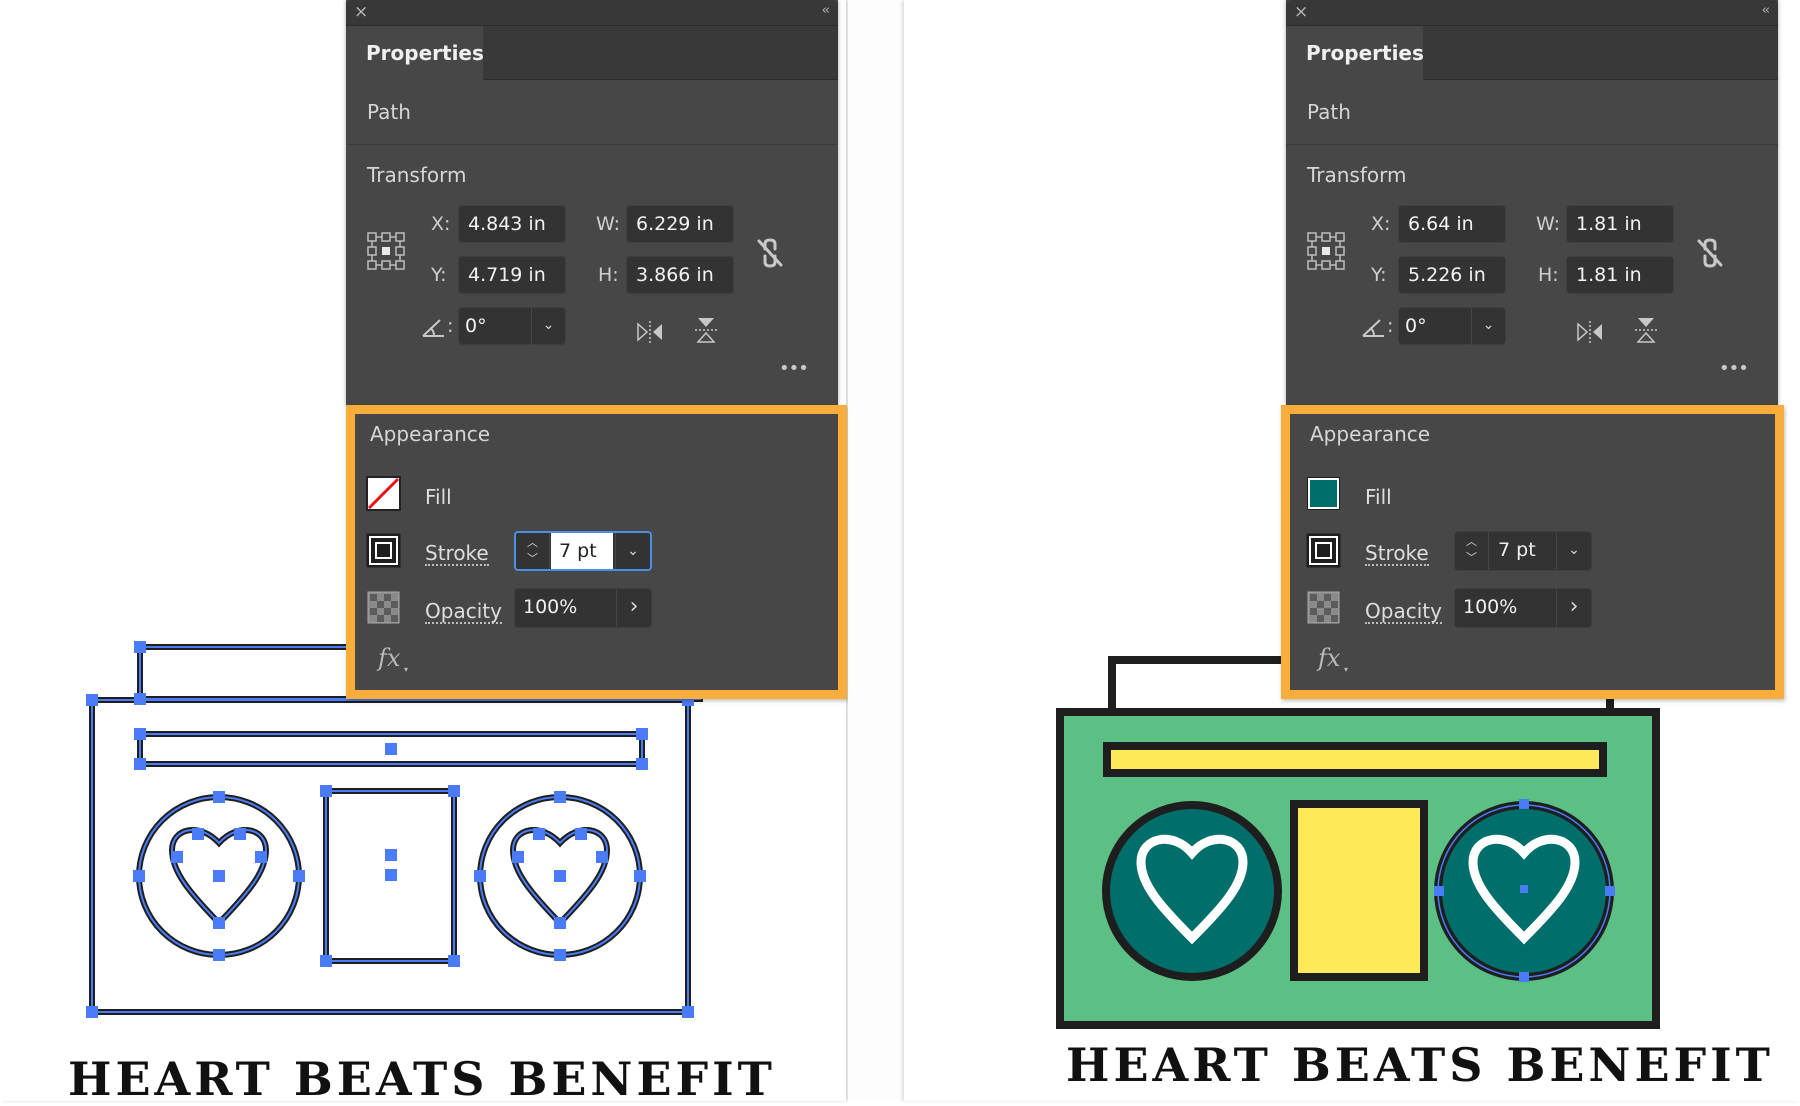  What do you see at coordinates (450, 326) in the screenshot?
I see `angle-label: :` at bounding box center [450, 326].